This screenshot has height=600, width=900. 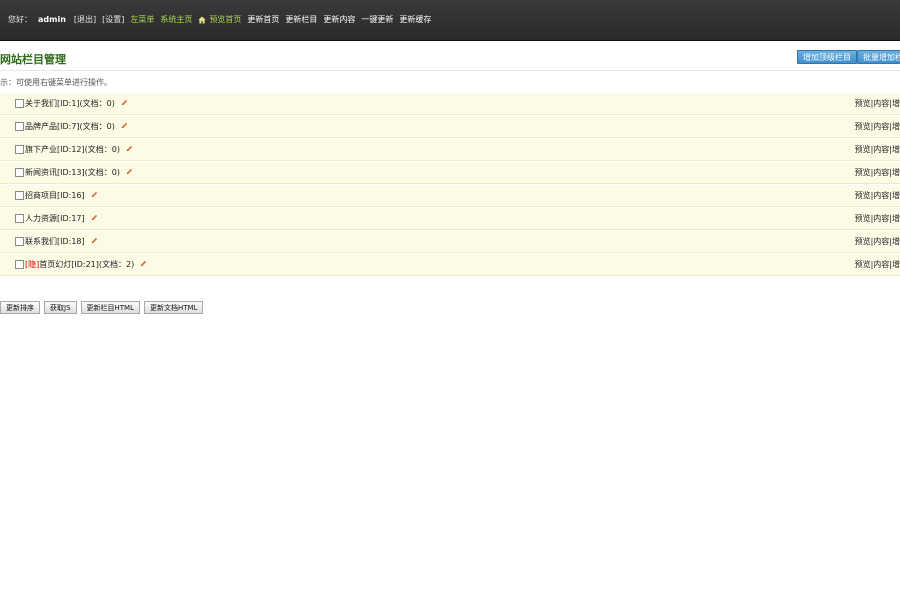 I want to click on logout-link: [退出], so click(x=85, y=20).